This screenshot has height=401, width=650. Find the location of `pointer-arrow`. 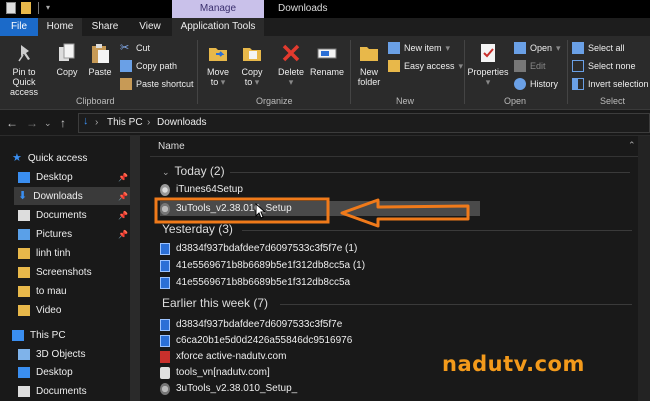

pointer-arrow is located at coordinates (405, 213).